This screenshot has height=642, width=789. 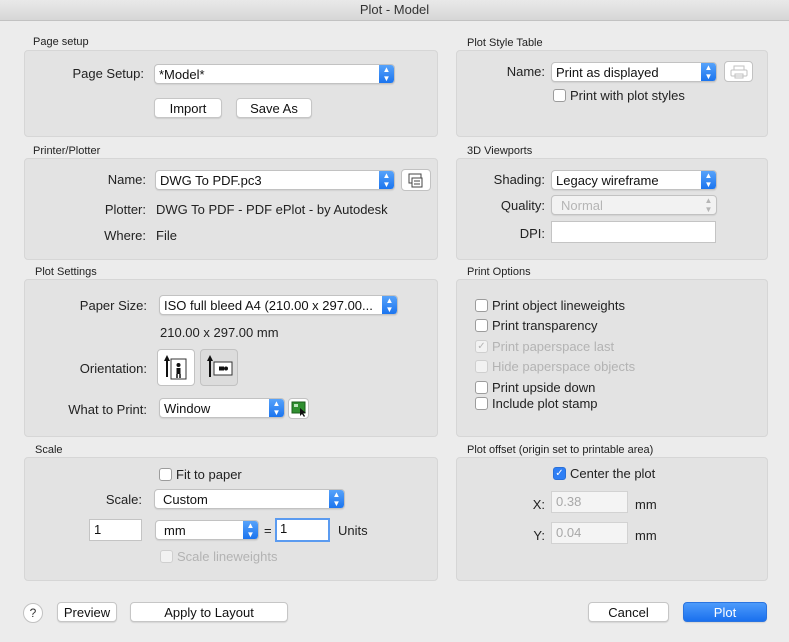 What do you see at coordinates (481, 403) in the screenshot?
I see `include-plot-stamp-checkbox` at bounding box center [481, 403].